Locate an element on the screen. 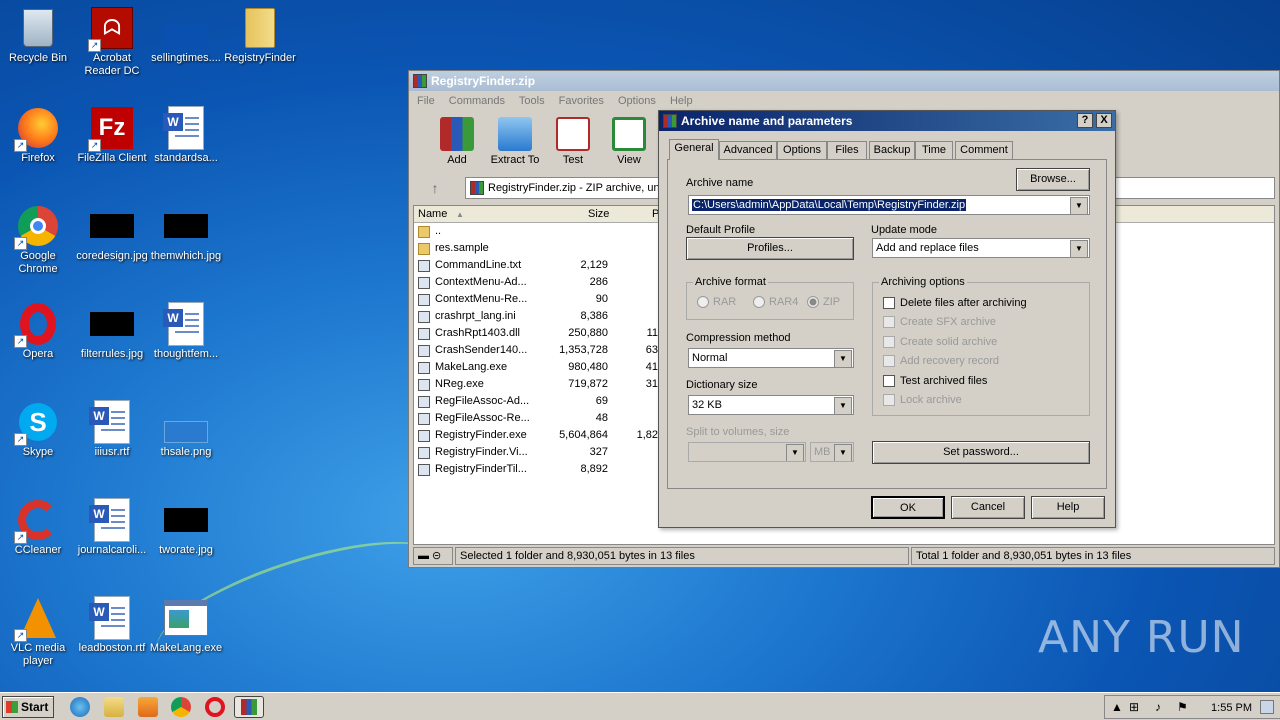  cancel-button: Cancel is located at coordinates (988, 507).